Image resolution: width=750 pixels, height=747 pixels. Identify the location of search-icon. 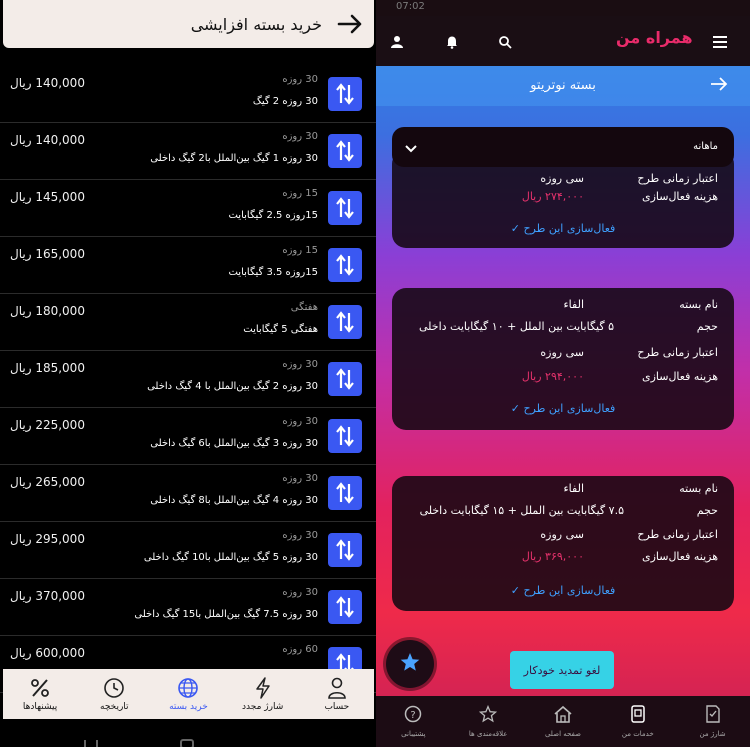
(505, 43).